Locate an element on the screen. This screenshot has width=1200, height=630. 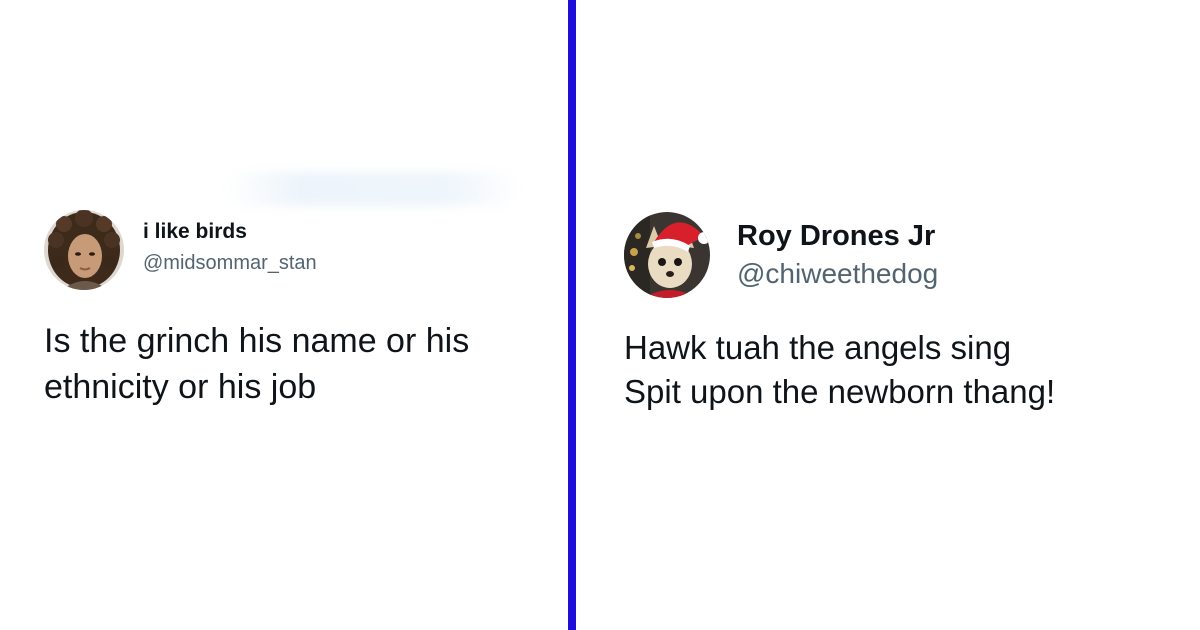
chihuahua-santa-hat-avatar-icon is located at coordinates (667, 255).